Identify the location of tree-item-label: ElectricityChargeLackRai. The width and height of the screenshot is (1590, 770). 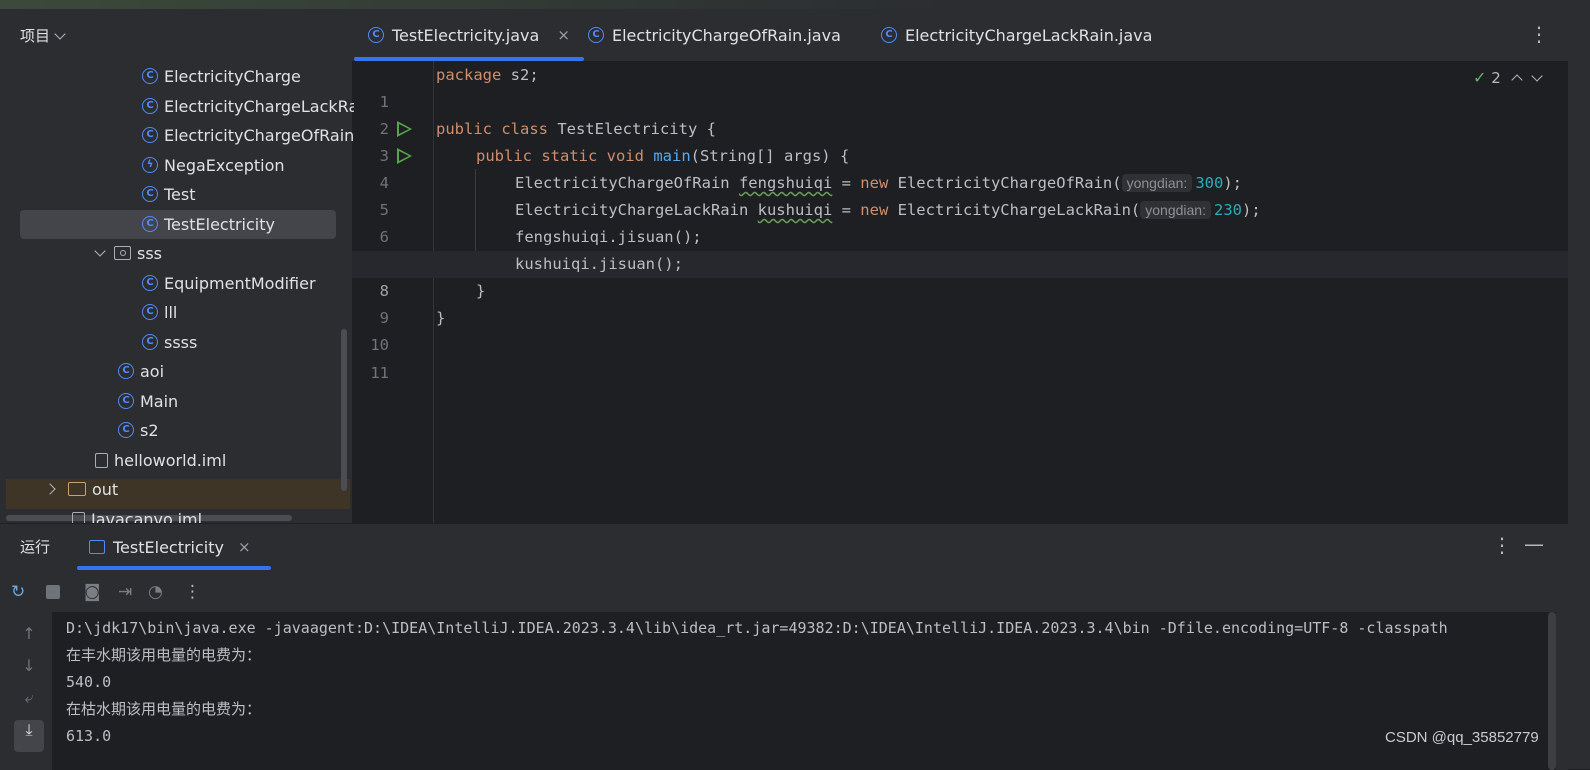
(259, 106).